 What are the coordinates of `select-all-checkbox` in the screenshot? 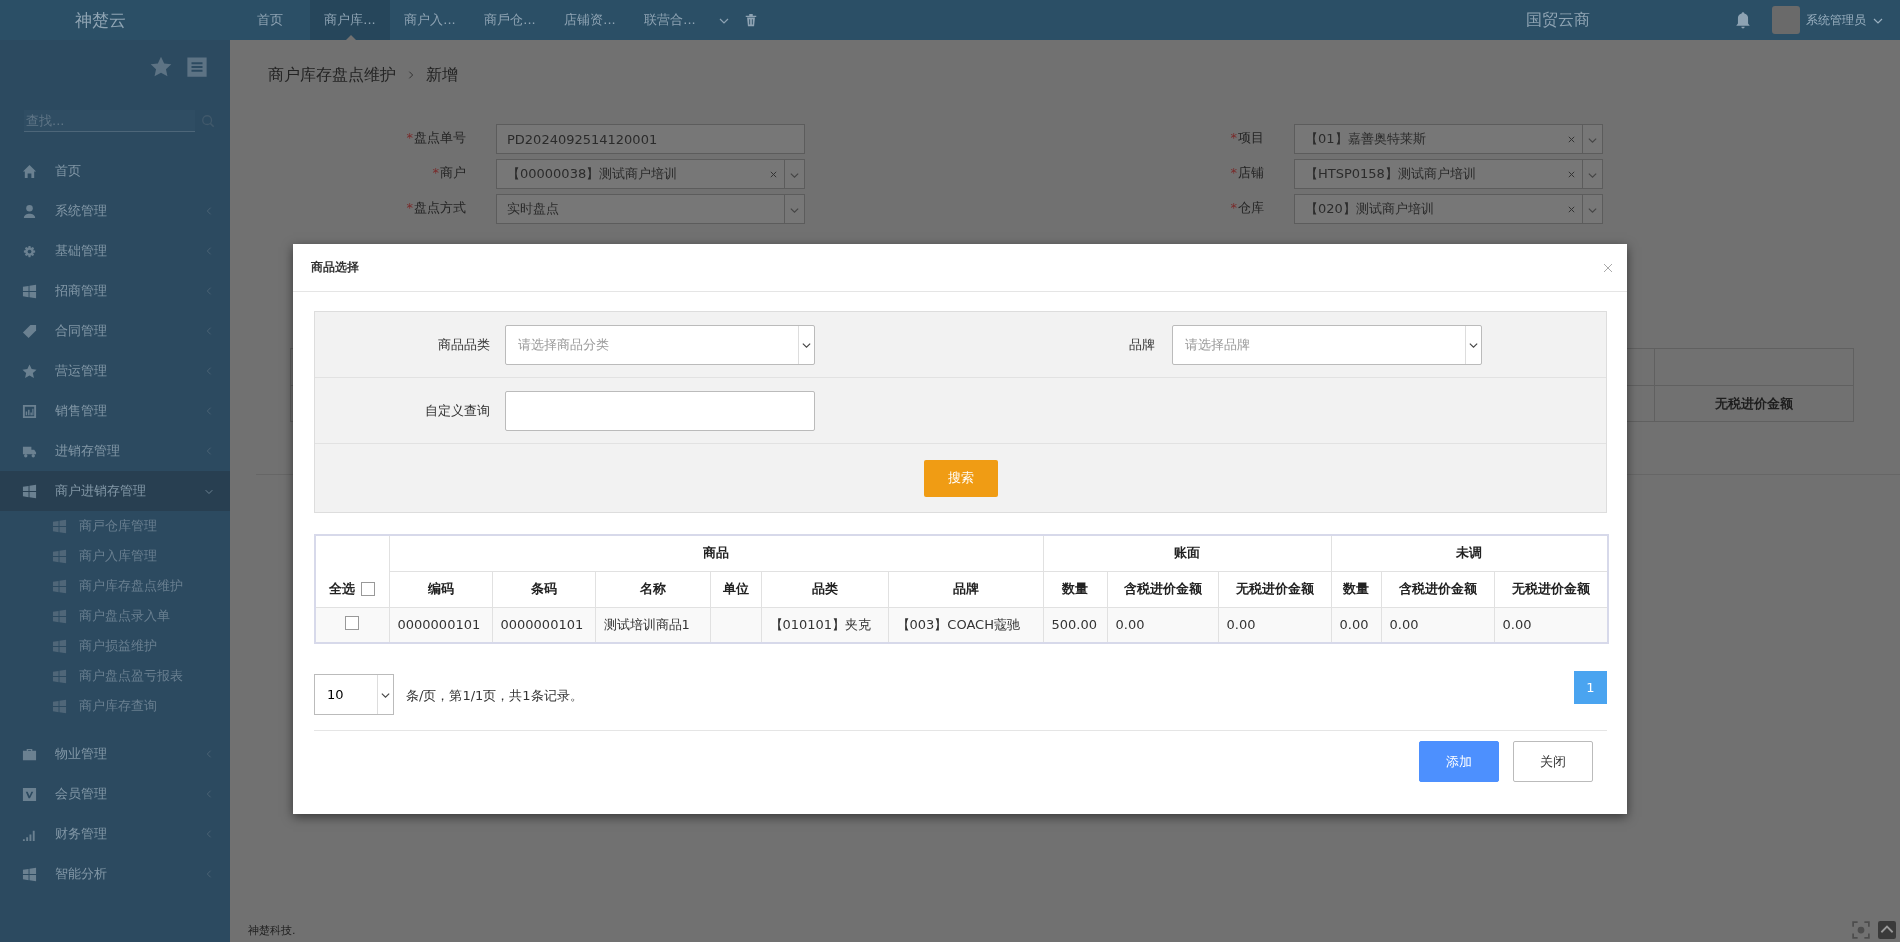 It's located at (368, 589).